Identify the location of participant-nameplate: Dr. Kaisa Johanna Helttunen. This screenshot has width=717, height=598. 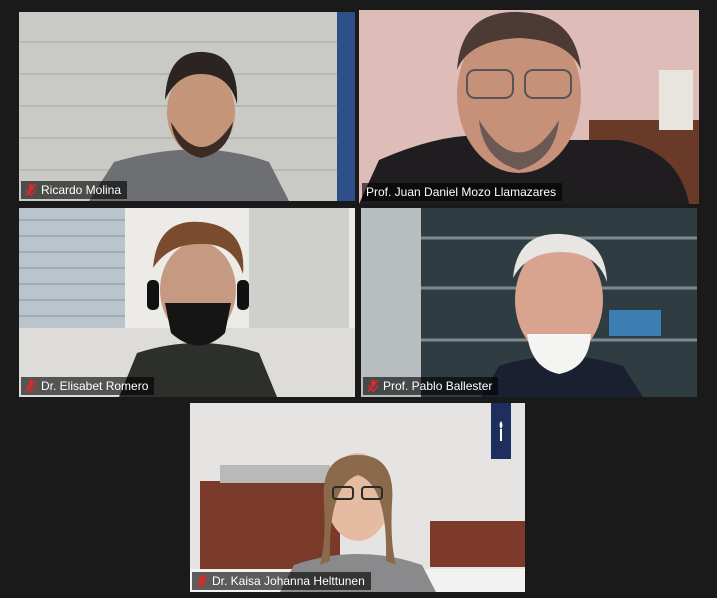
(281, 581).